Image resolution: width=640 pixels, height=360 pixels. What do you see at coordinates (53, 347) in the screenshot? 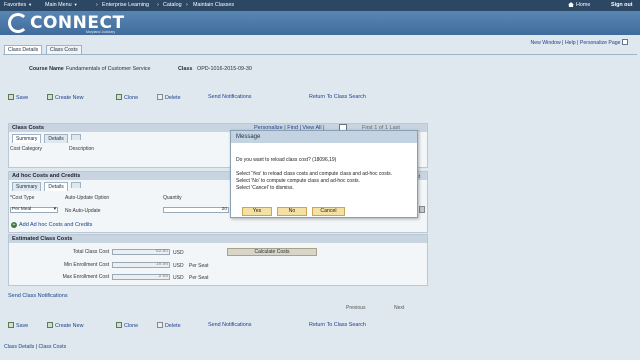
I see `footer-class-costs-link: Class Costs` at bounding box center [53, 347].